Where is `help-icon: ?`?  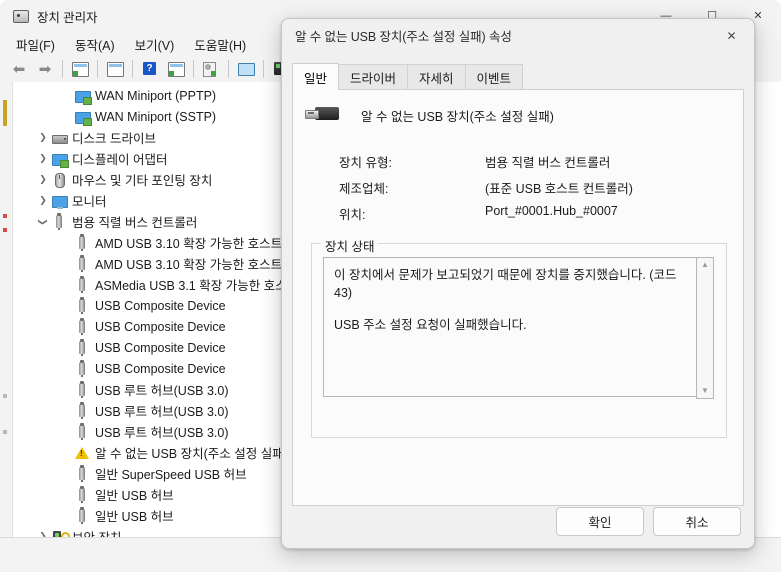
help-icon: ? is located at coordinates (150, 69).